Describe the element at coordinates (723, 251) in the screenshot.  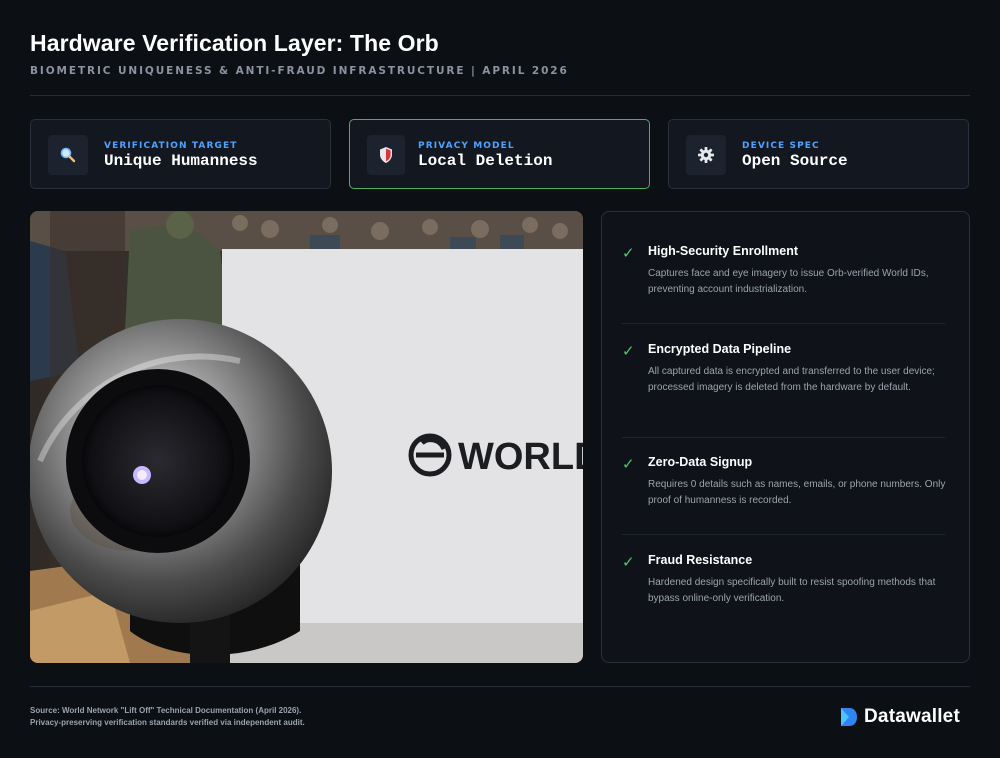
I see `feature-title: High-Security Enrollment` at that location.